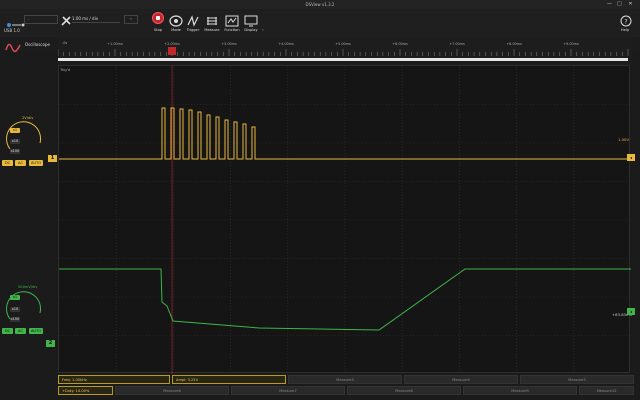  What do you see at coordinates (514, 44) in the screenshot?
I see `timeline-tick-label: +8.00ms` at bounding box center [514, 44].